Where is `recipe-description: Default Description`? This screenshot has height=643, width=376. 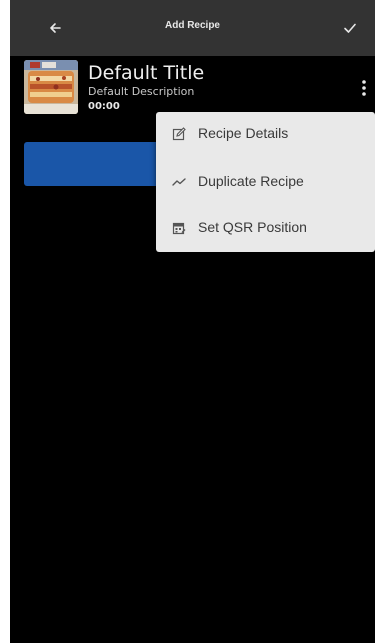
recipe-description: Default Description is located at coordinates (141, 91).